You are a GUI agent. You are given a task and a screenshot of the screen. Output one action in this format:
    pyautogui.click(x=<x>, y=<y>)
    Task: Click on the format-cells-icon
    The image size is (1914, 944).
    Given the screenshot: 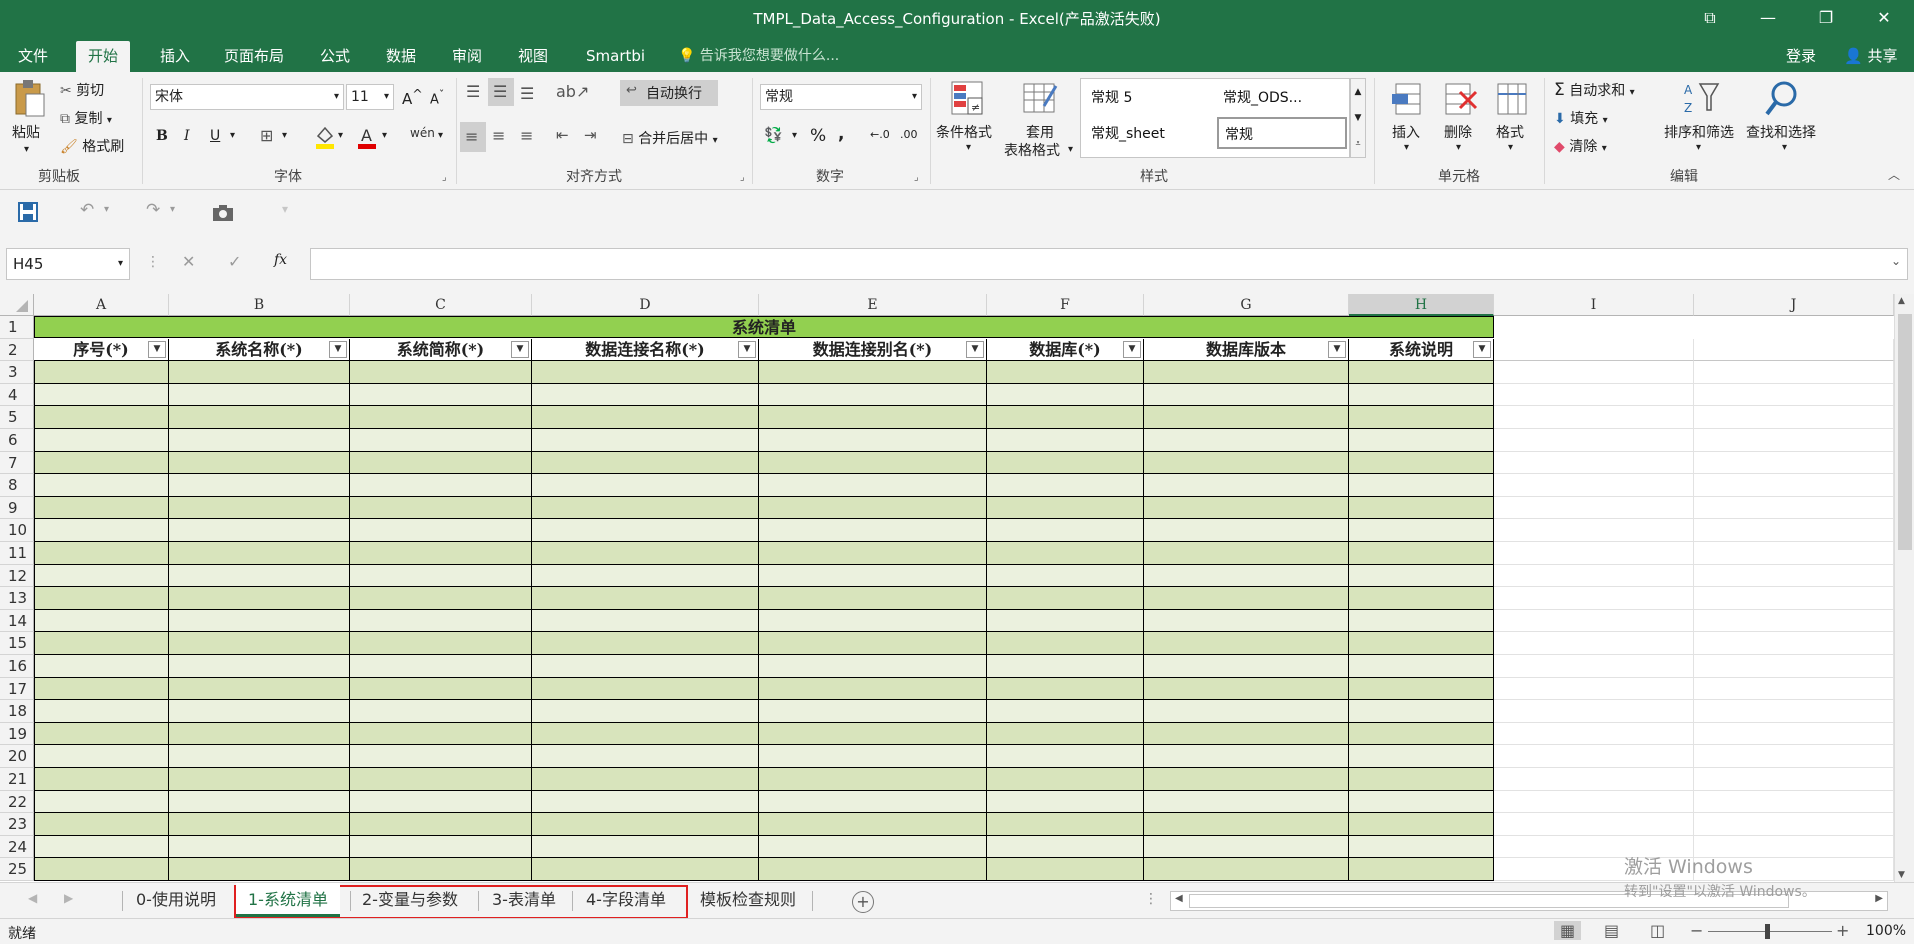 What is the action you would take?
    pyautogui.click(x=1512, y=100)
    